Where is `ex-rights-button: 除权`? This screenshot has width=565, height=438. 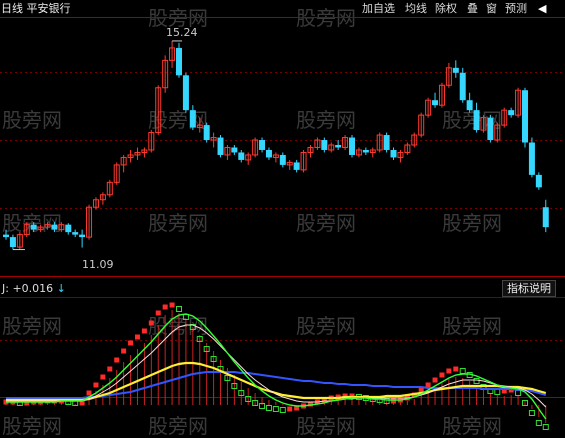 ex-rights-button: 除权 is located at coordinates (446, 8).